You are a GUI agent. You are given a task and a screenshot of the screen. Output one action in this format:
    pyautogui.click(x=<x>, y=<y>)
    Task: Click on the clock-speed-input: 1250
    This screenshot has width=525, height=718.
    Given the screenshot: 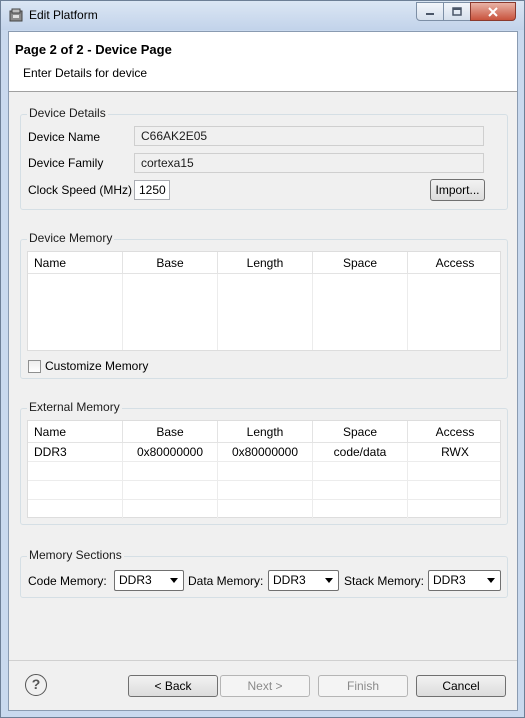 What is the action you would take?
    pyautogui.click(x=152, y=190)
    